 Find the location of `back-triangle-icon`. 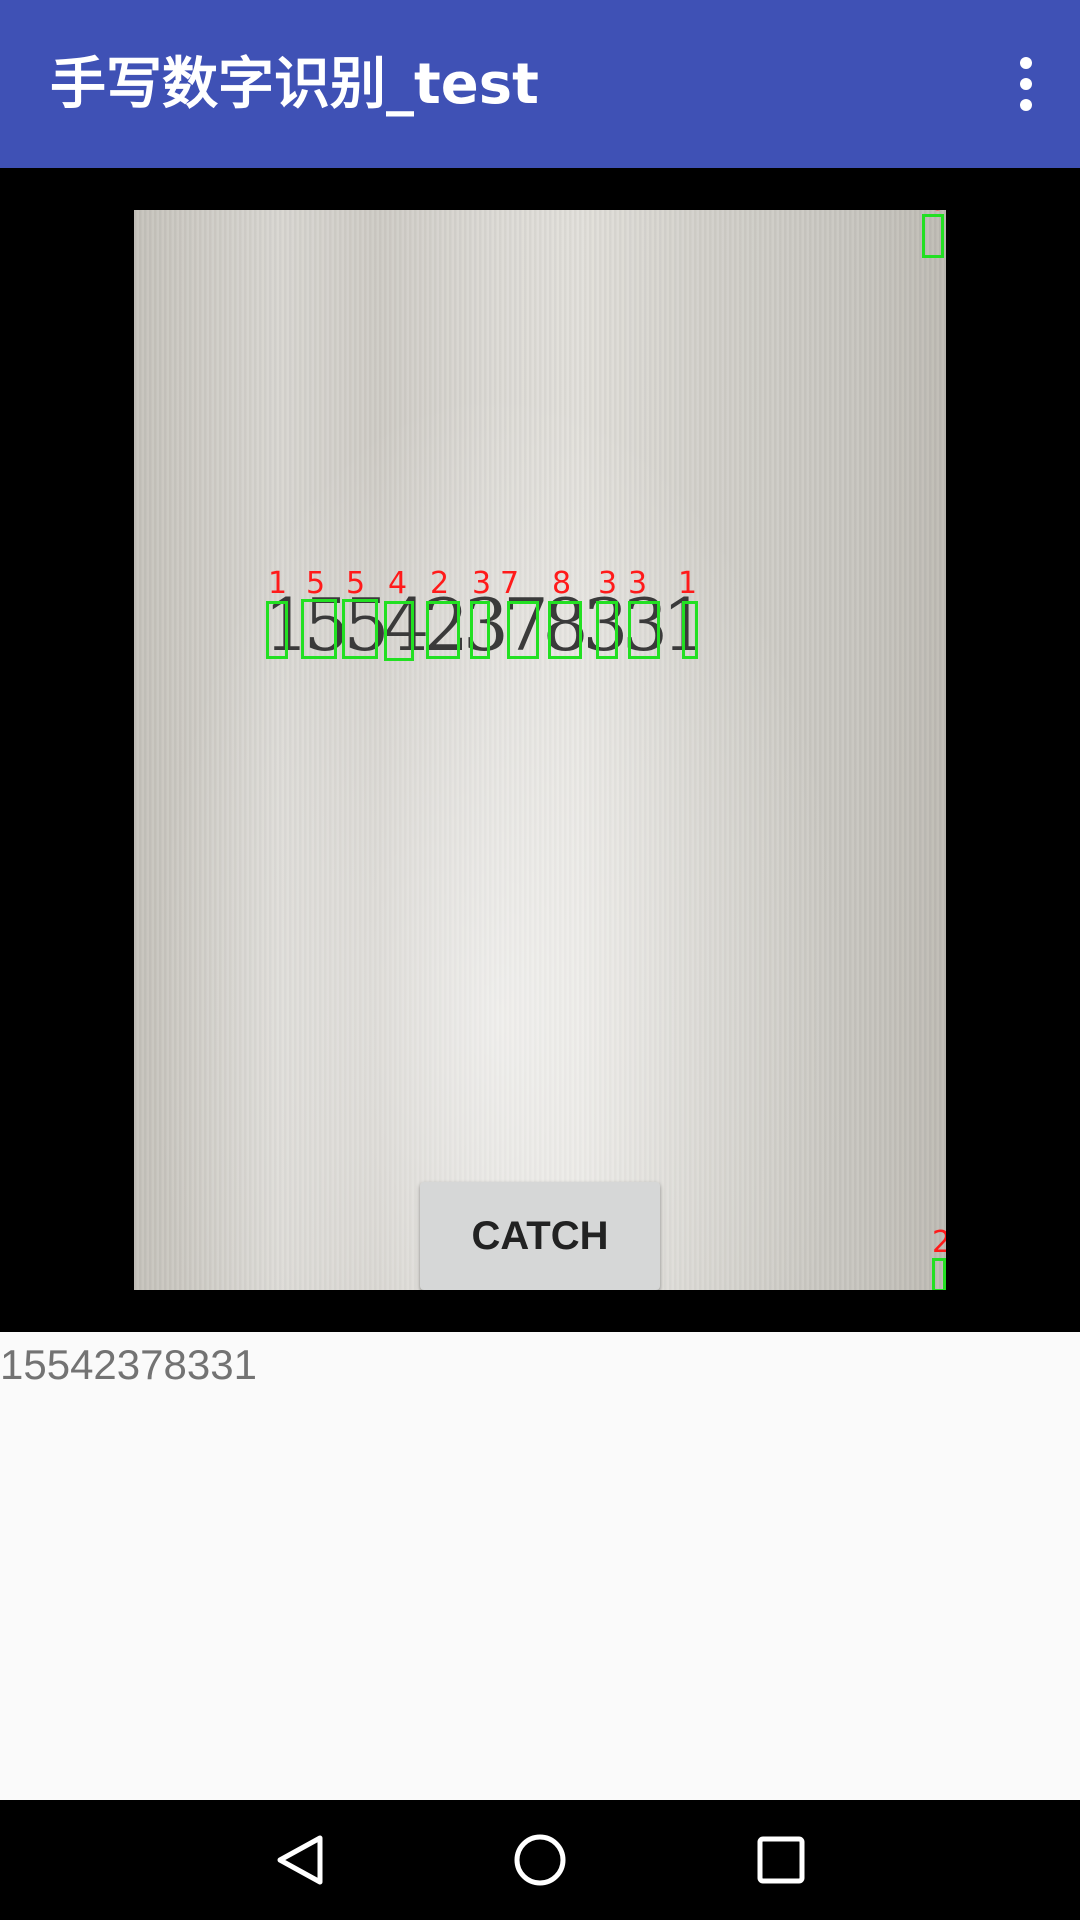

back-triangle-icon is located at coordinates (300, 1860).